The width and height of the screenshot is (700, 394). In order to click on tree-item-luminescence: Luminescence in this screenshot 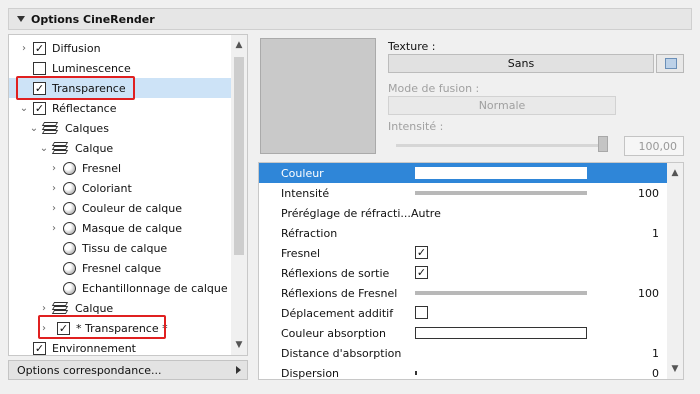, I will do `click(120, 68)`.